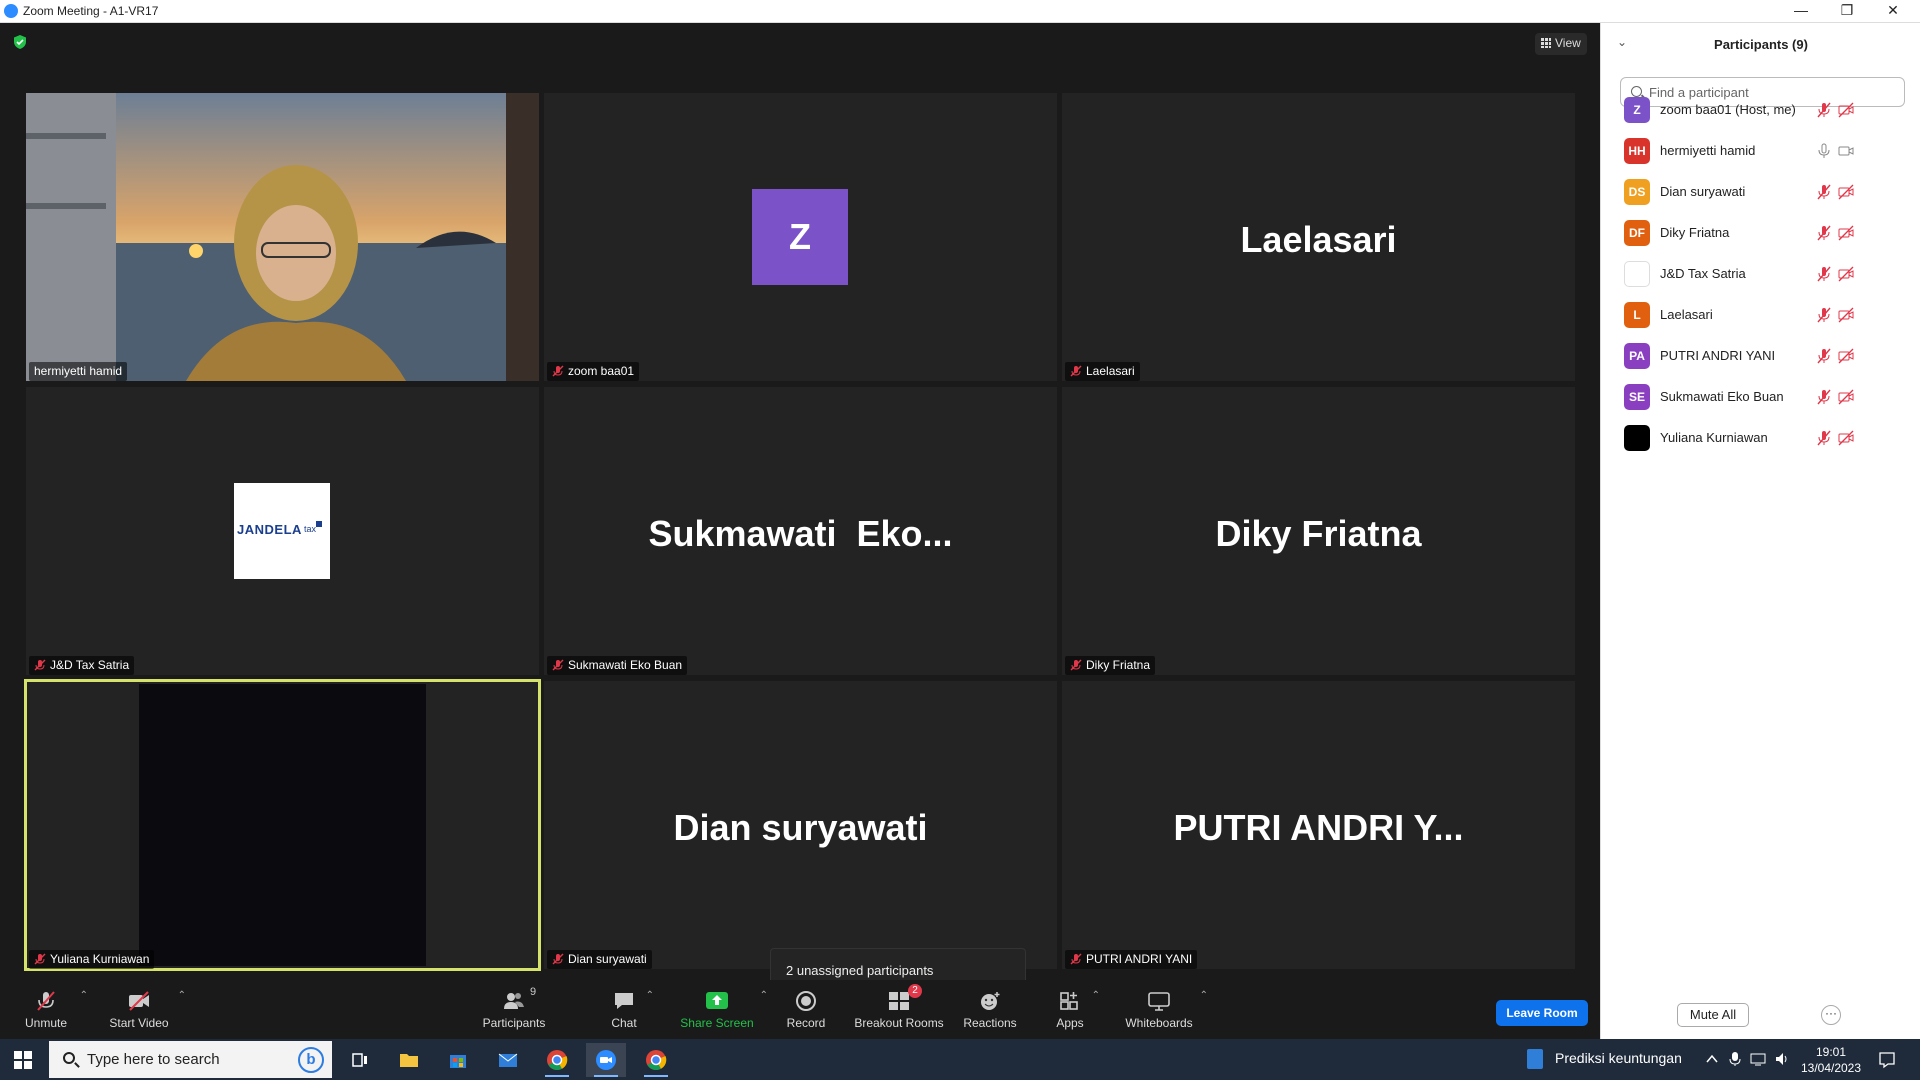 This screenshot has width=1920, height=1080. I want to click on more-options-button: ···, so click(1831, 1015).